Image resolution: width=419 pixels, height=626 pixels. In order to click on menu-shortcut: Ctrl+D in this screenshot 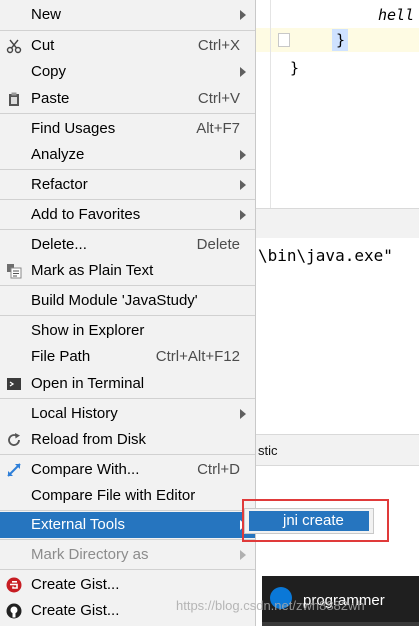, I will do `click(218, 469)`.